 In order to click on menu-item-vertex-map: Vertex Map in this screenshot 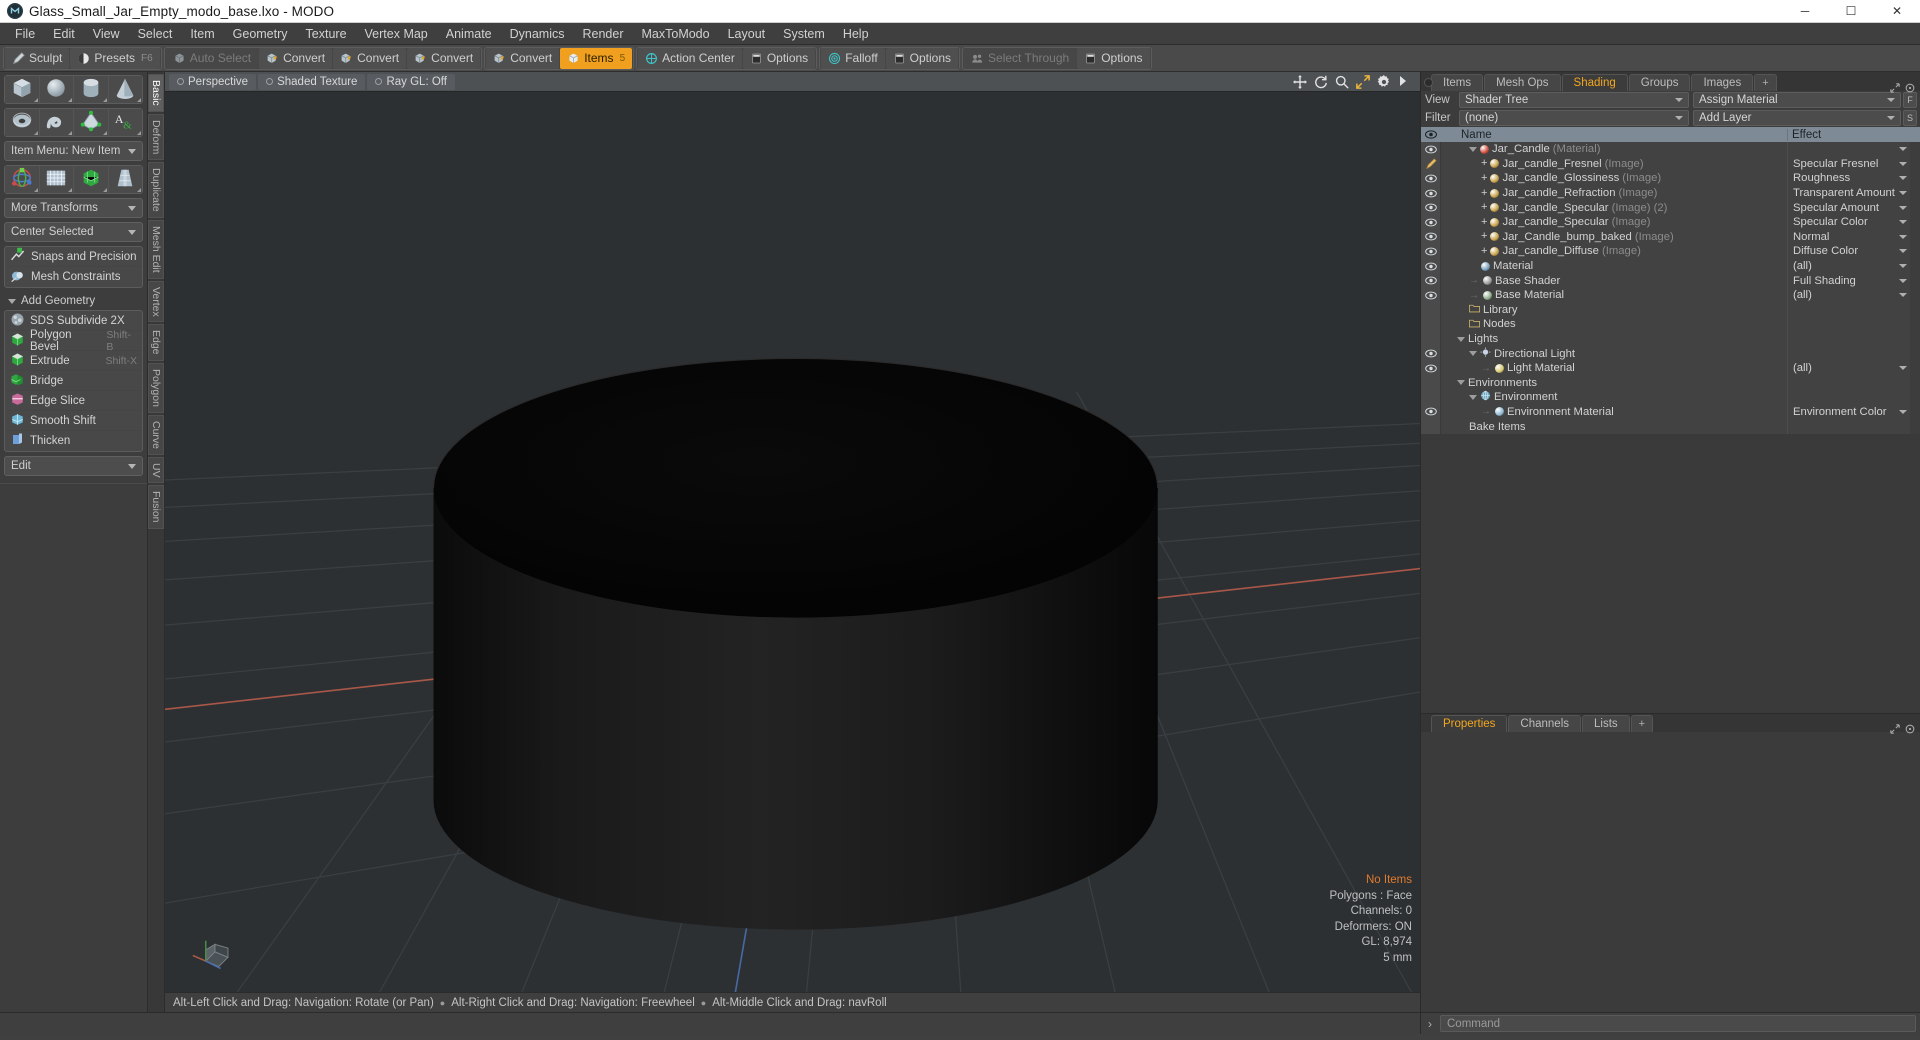, I will do `click(396, 34)`.